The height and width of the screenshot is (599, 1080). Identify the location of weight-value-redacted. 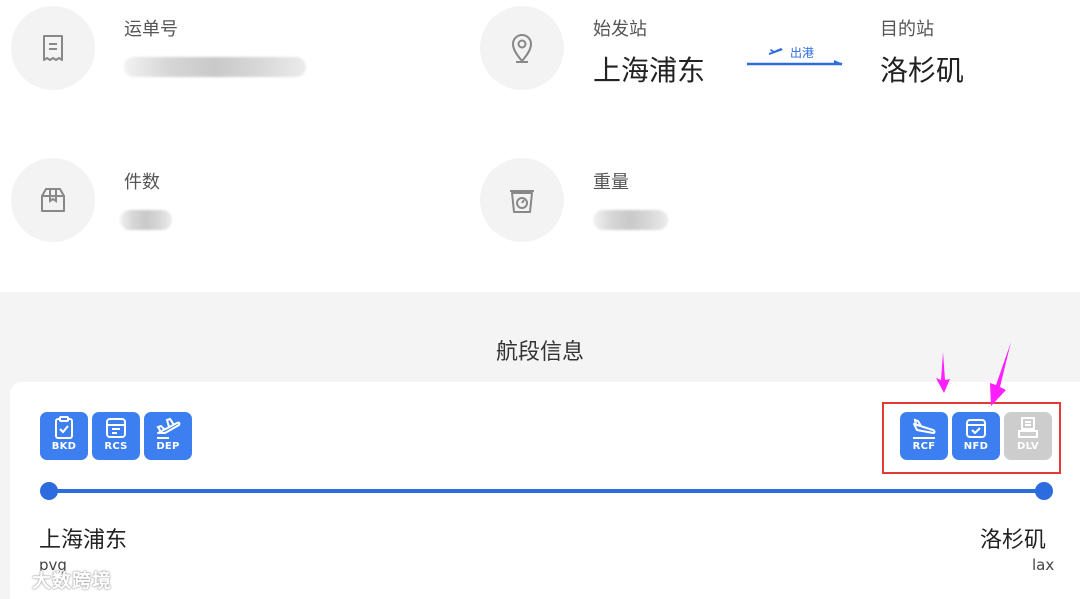
(630, 220).